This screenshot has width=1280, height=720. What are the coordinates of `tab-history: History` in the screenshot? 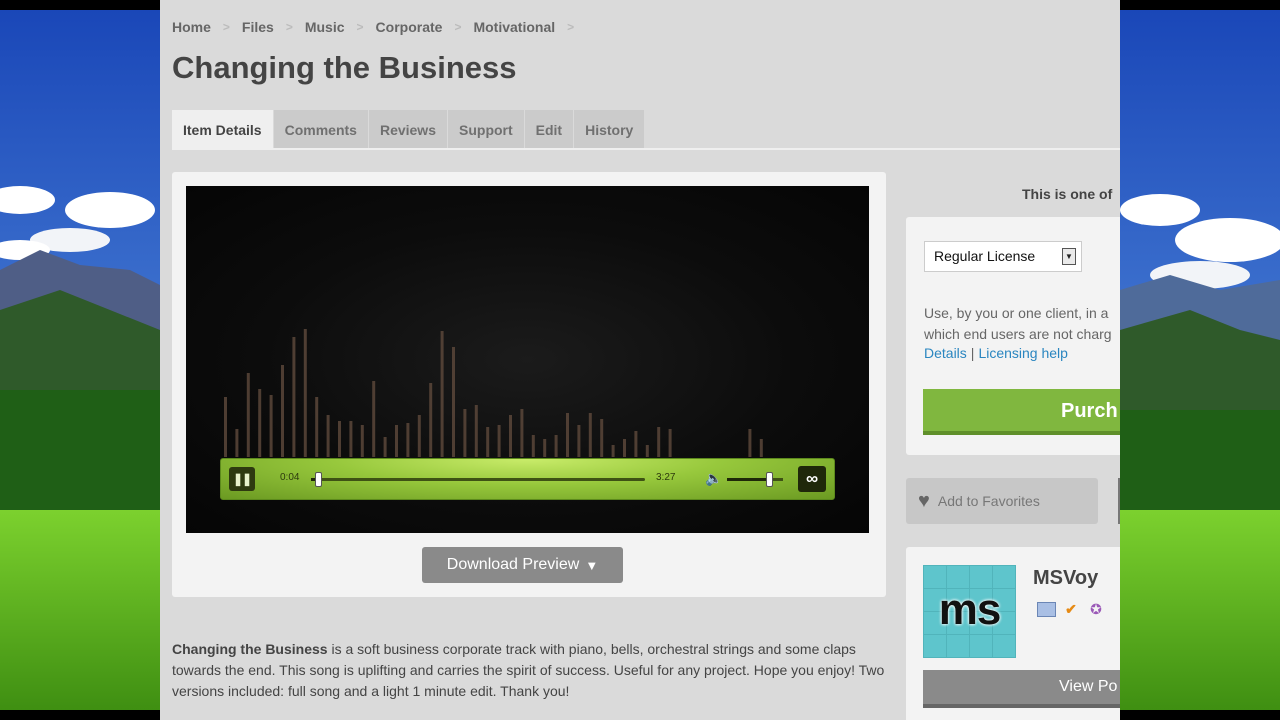 It's located at (610, 129).